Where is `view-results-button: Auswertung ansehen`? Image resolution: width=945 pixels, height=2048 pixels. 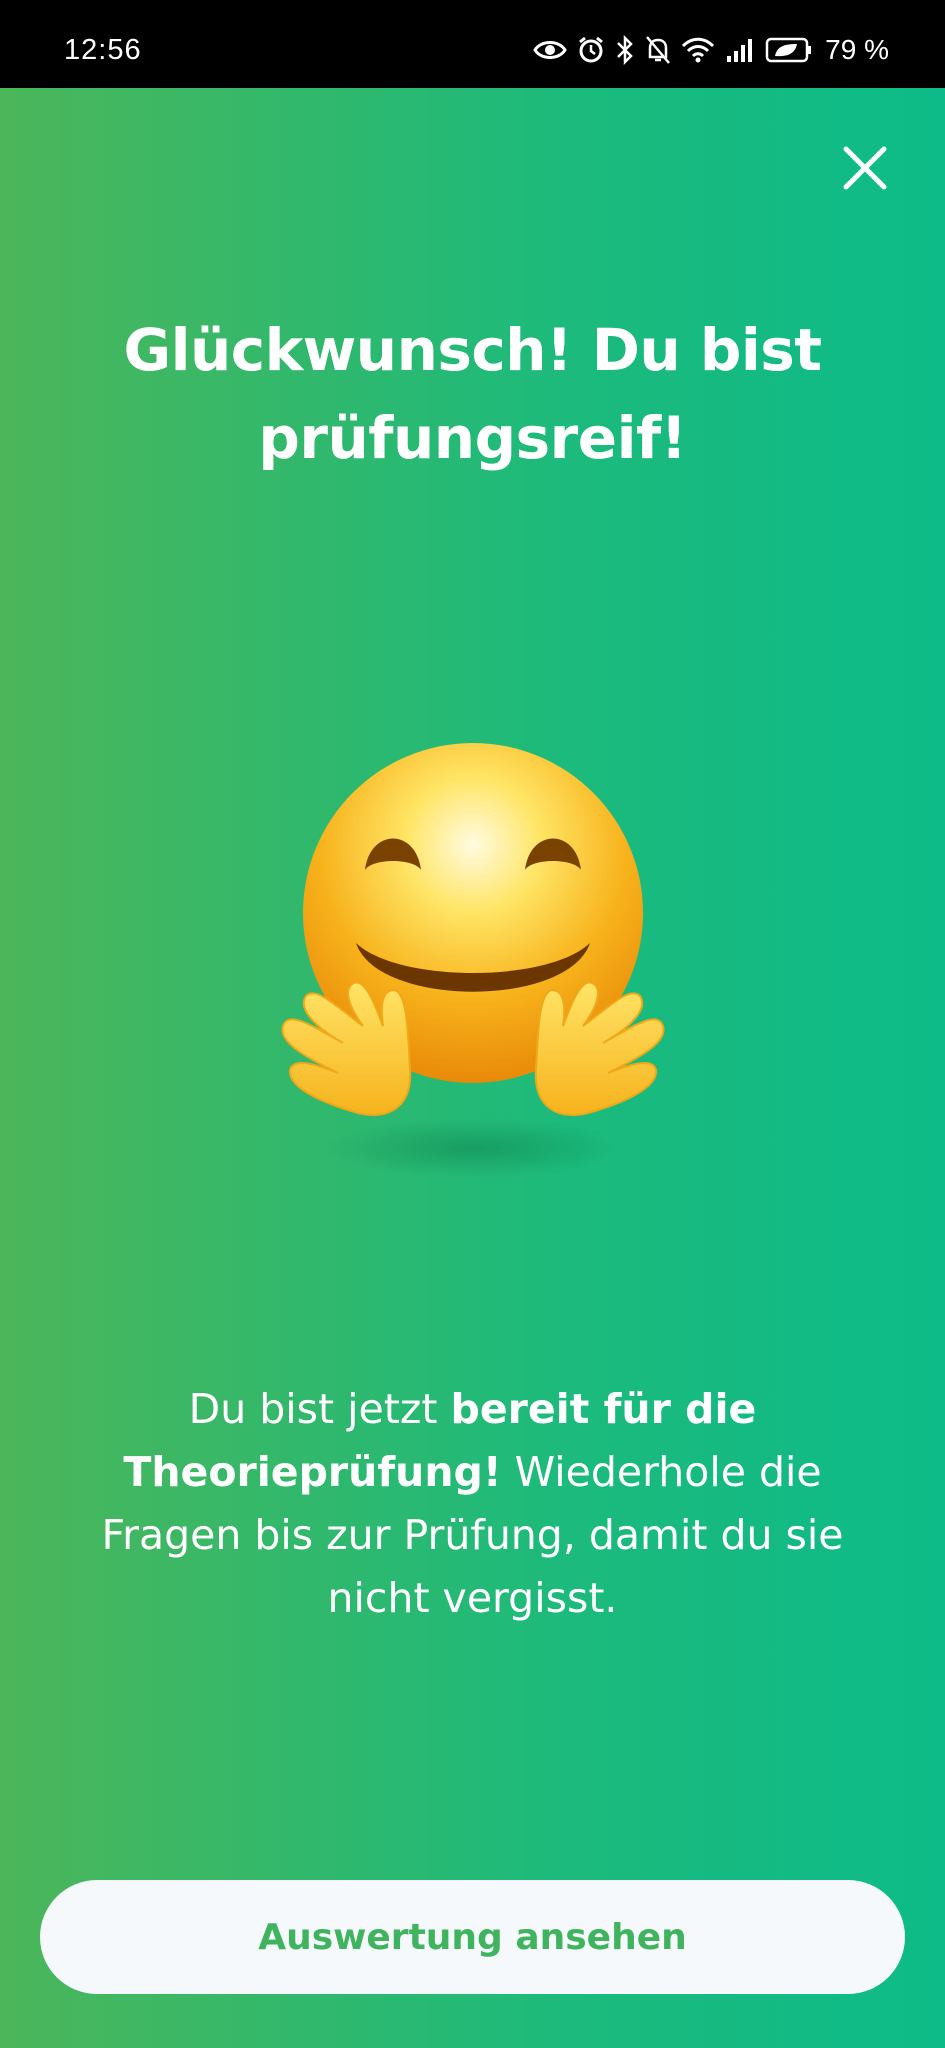 view-results-button: Auswertung ansehen is located at coordinates (472, 1937).